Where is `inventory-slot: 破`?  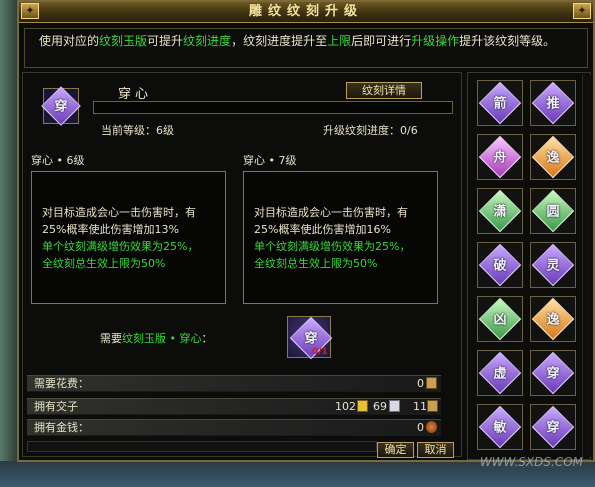 inventory-slot: 破 is located at coordinates (500, 265).